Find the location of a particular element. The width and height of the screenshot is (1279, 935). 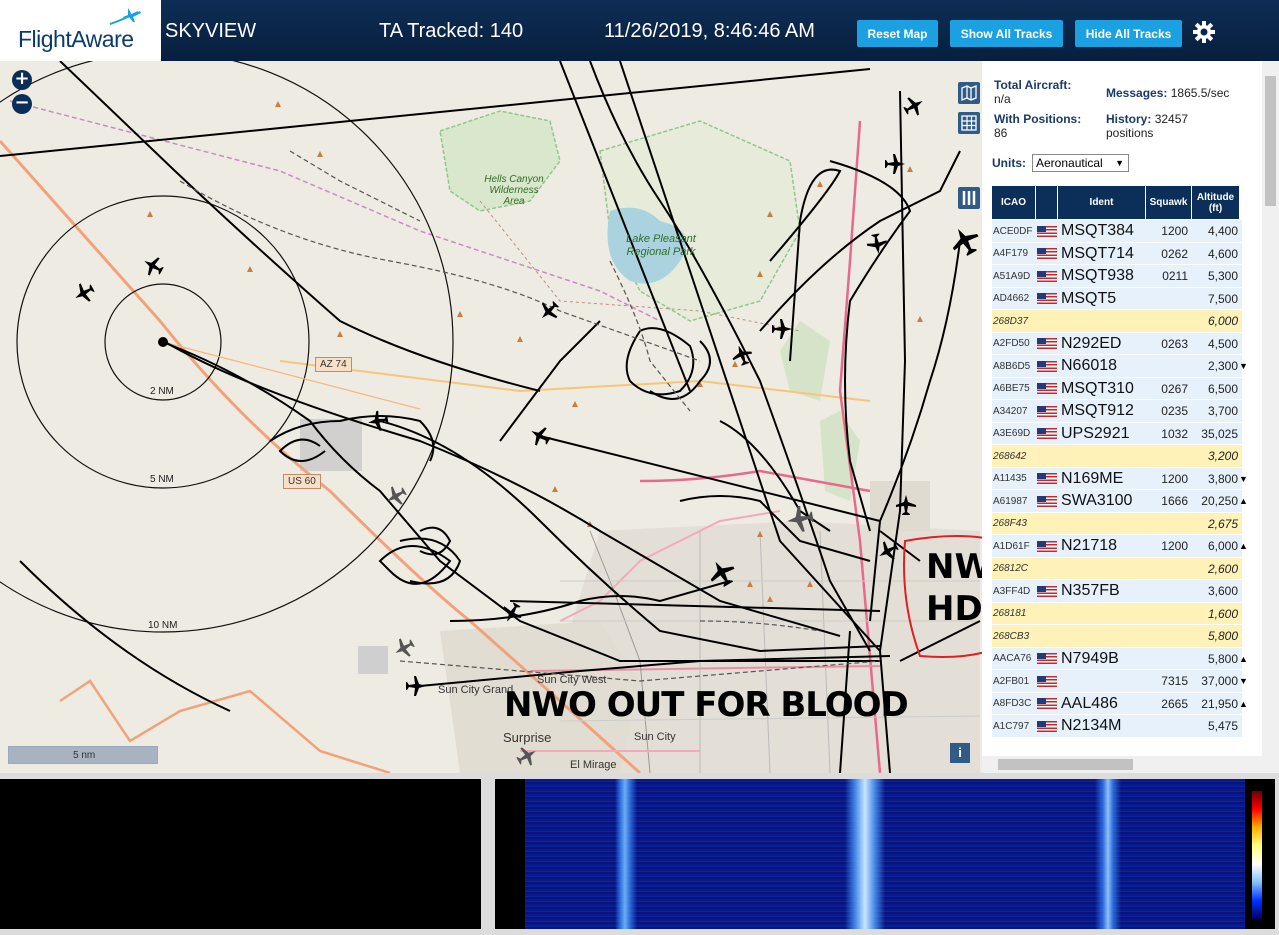

scale-bar: 5 nm is located at coordinates (83, 755).